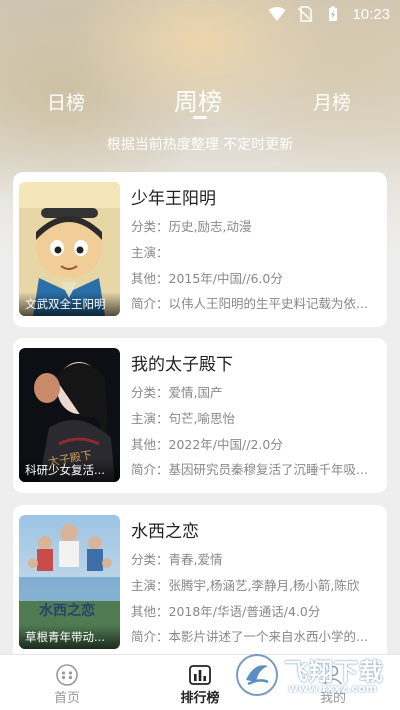  I want to click on nav-home-label: 首页, so click(66, 698).